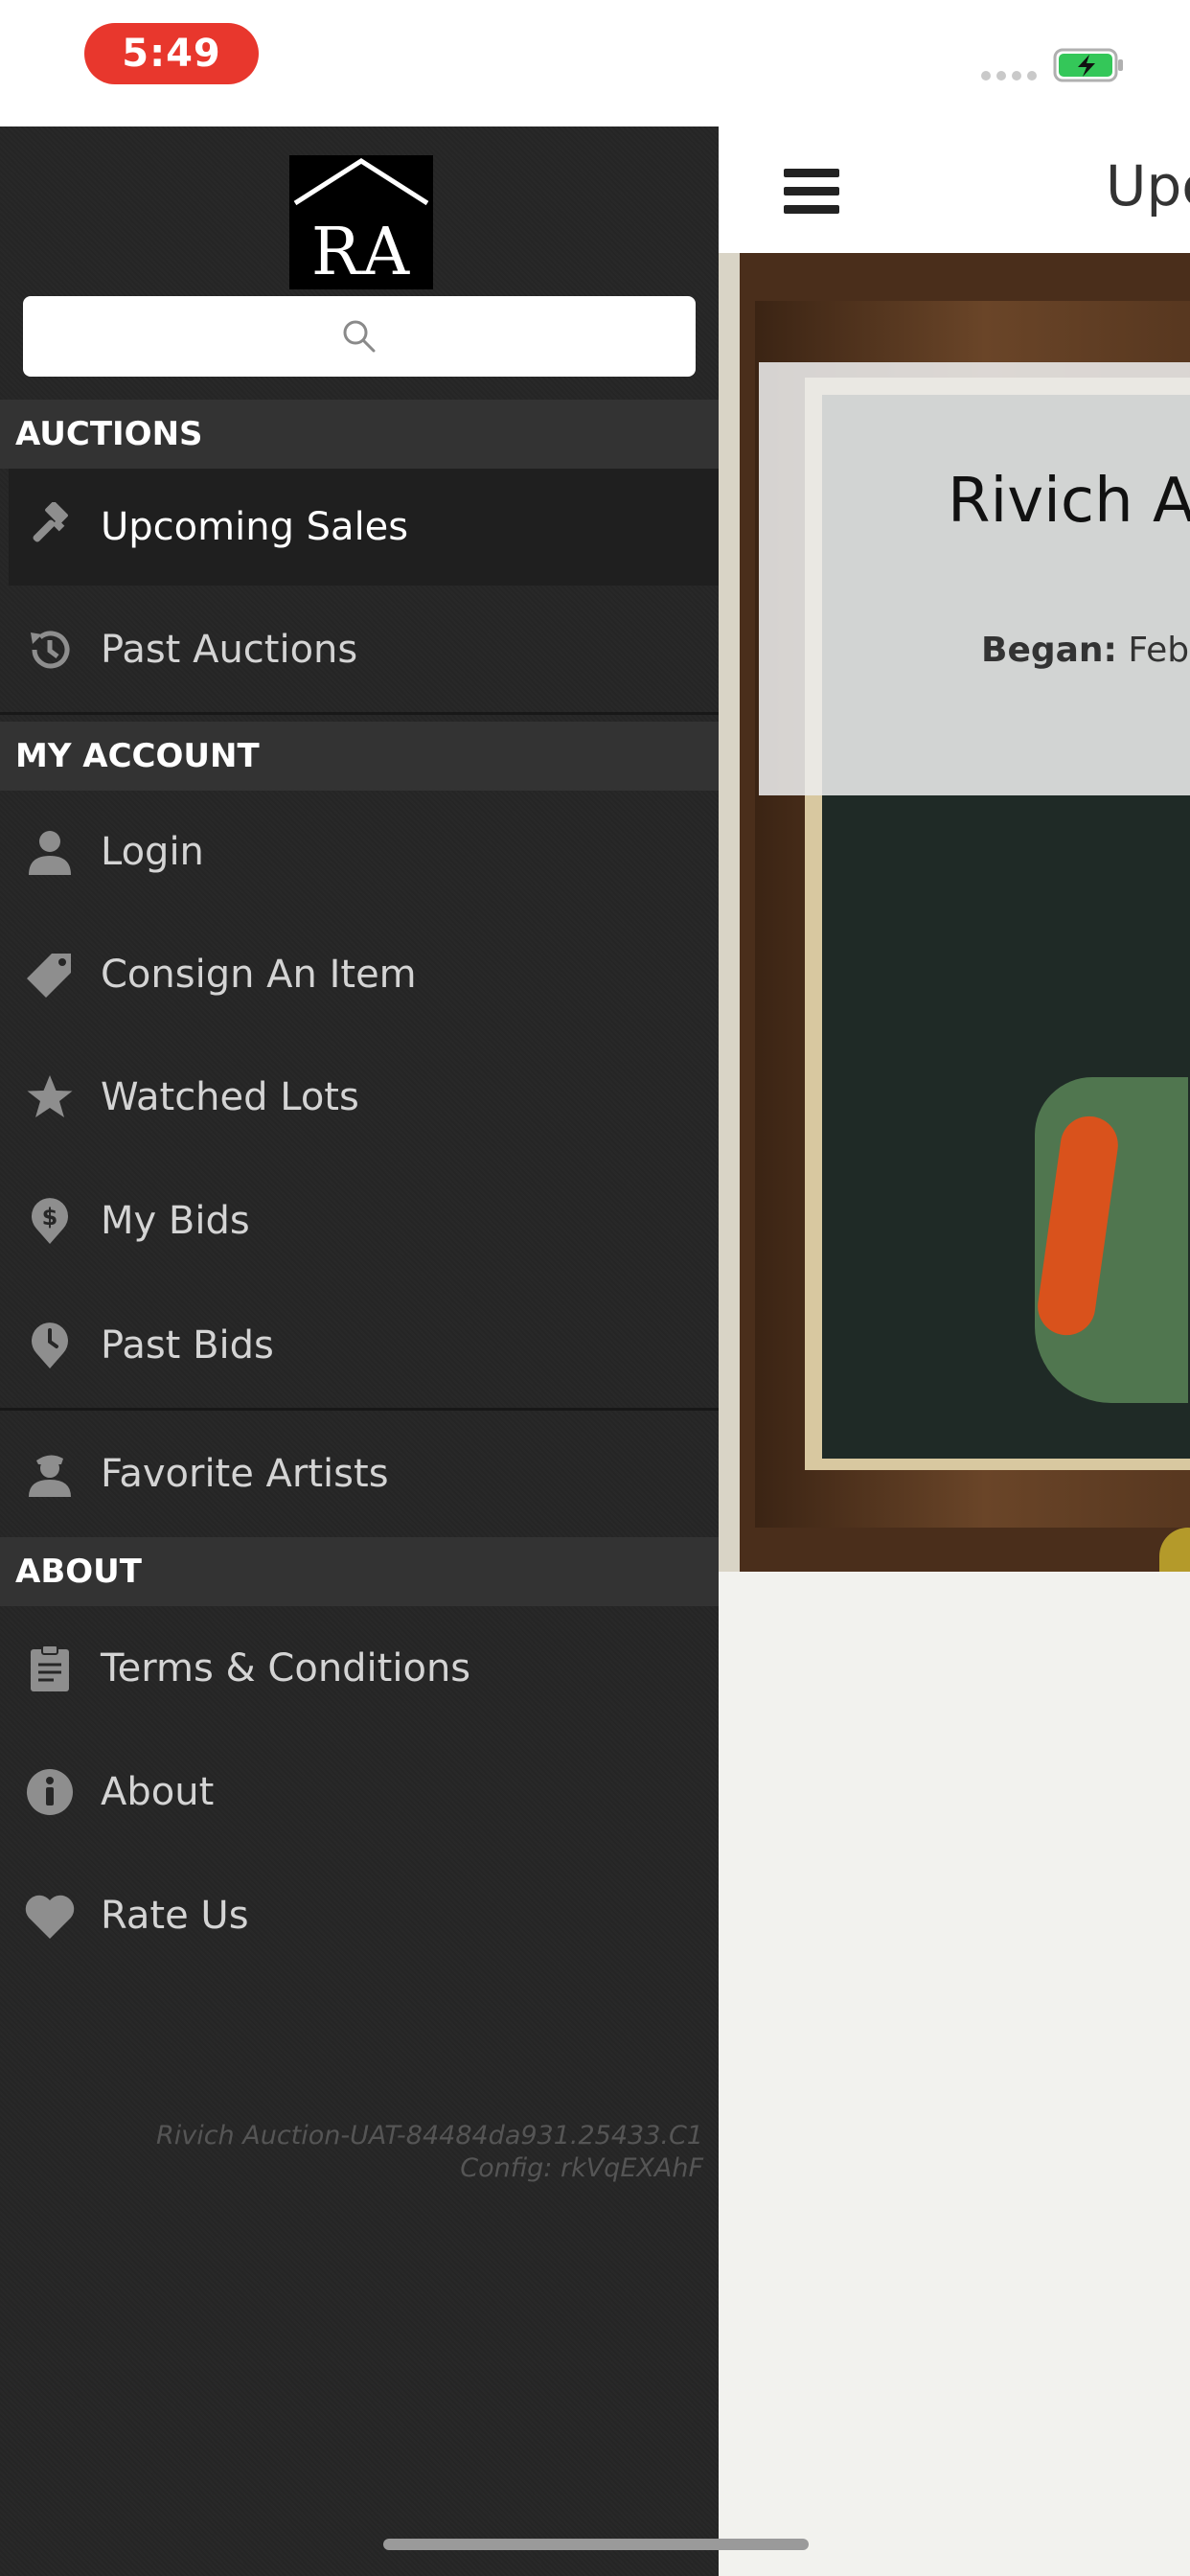  Describe the element at coordinates (158, 1792) in the screenshot. I see `menu-item-label: About` at that location.